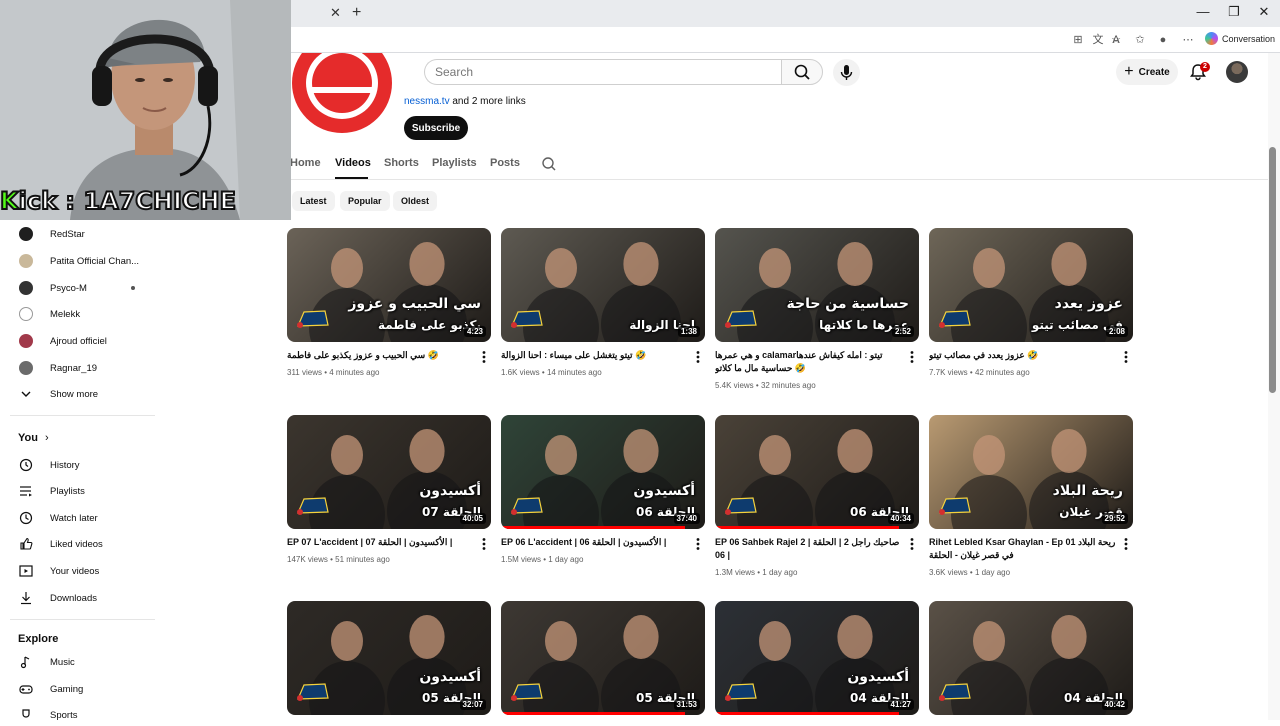 Image resolution: width=1280 pixels, height=726 pixels. Describe the element at coordinates (1240, 38) in the screenshot. I see `copilot-conversation-button: Conversation` at that location.